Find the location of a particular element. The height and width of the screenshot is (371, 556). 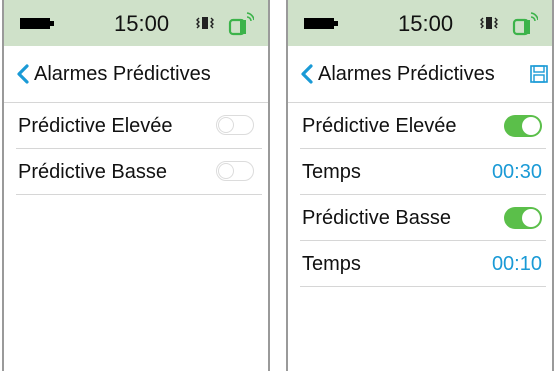

time-value: 00:30 is located at coordinates (517, 172).